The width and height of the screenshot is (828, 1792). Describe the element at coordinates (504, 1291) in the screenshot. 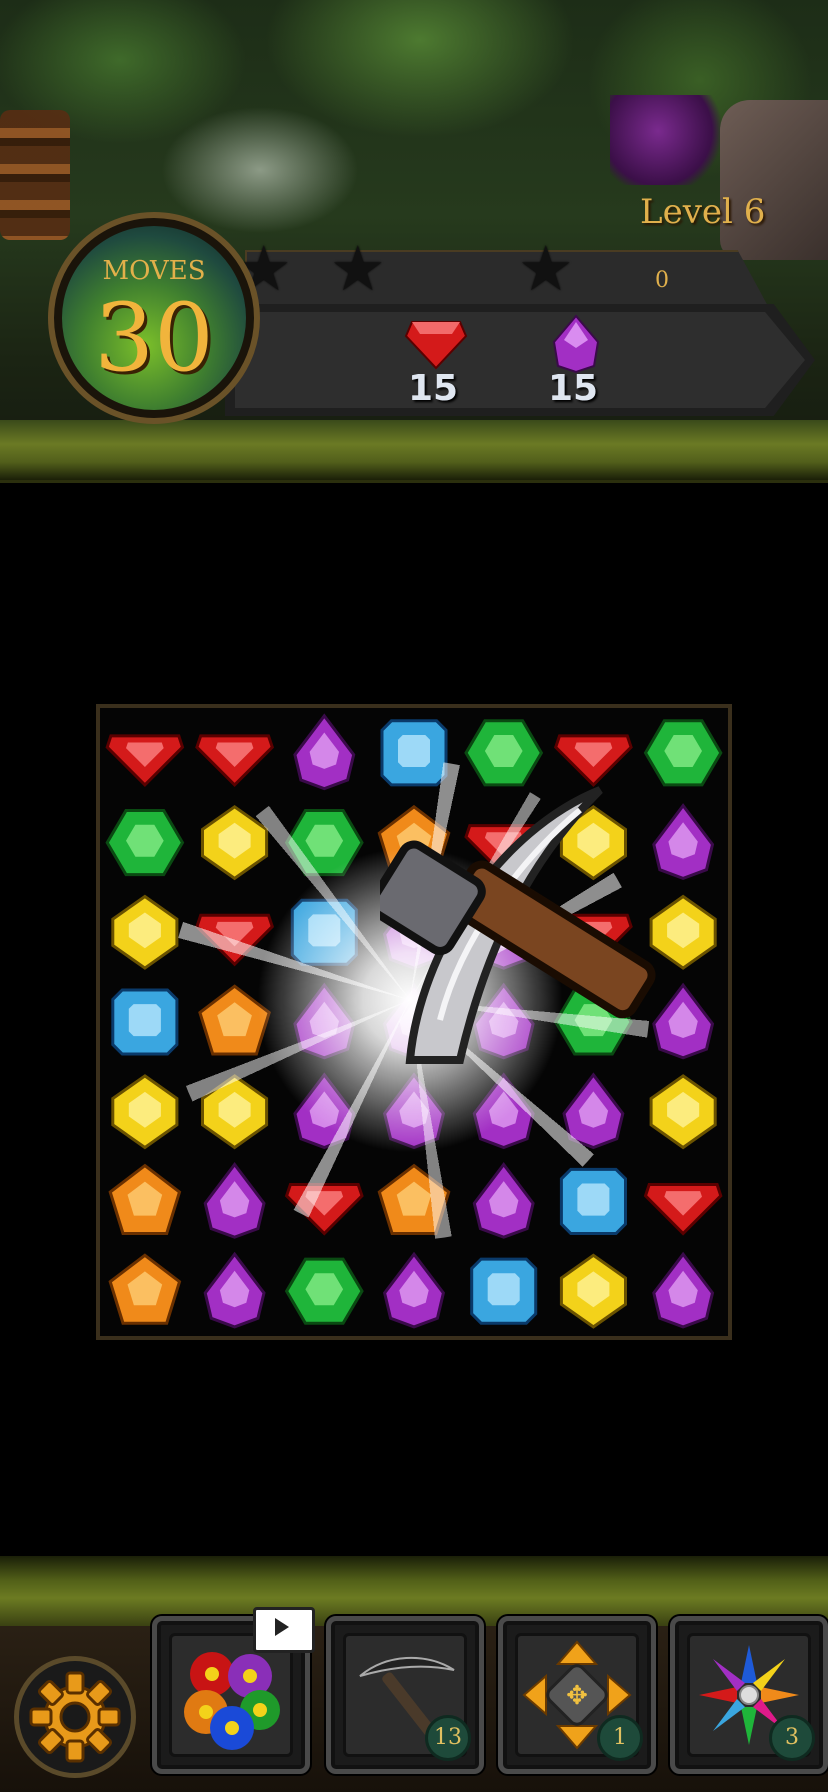

I see `blue-gem-r7c5` at that location.